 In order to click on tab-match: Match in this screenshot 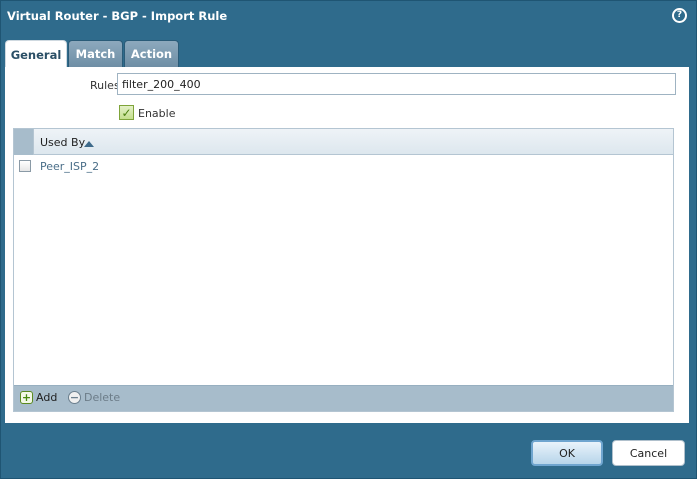, I will do `click(95, 53)`.